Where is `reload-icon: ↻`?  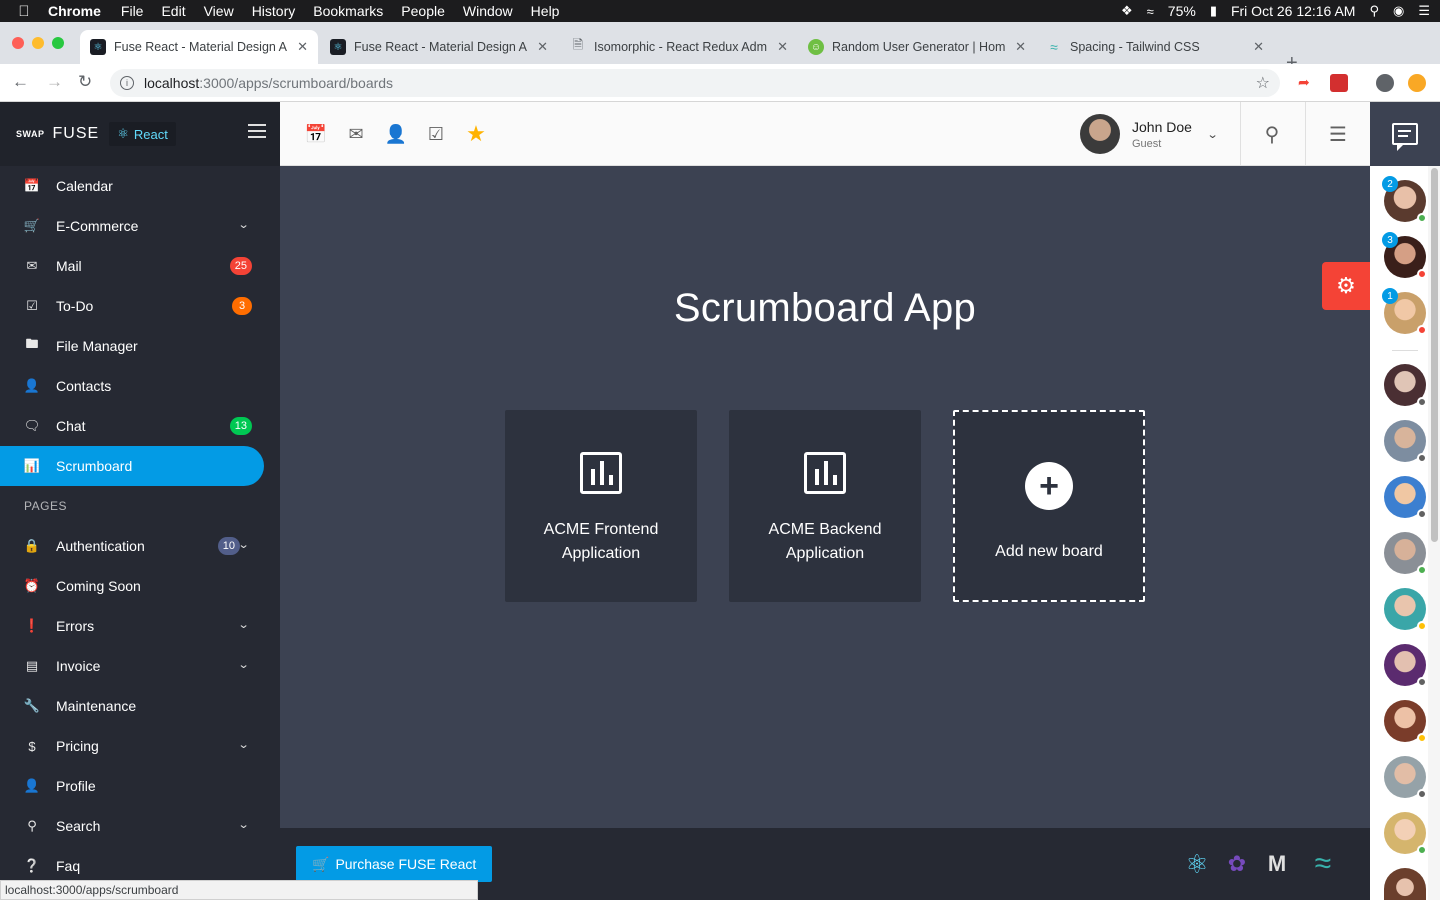
reload-icon: ↻ is located at coordinates (85, 82).